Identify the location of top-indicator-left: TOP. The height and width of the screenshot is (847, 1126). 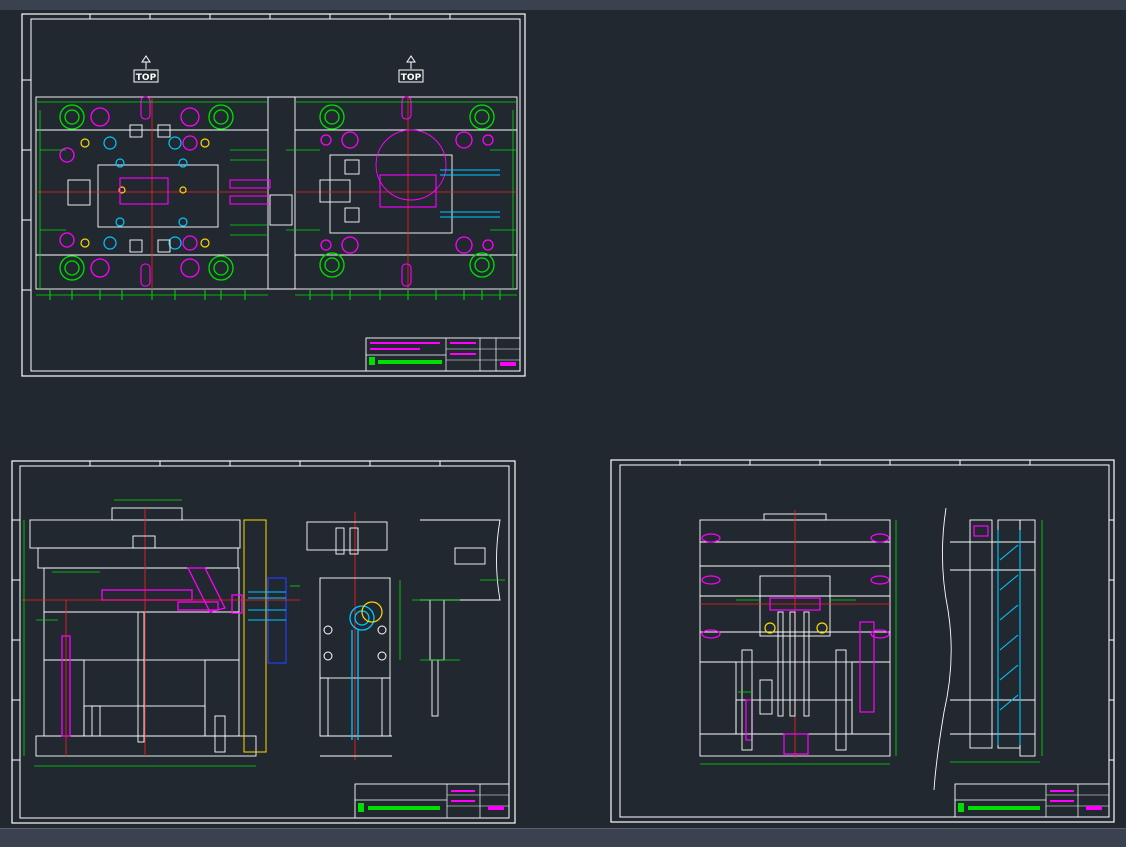
(146, 69).